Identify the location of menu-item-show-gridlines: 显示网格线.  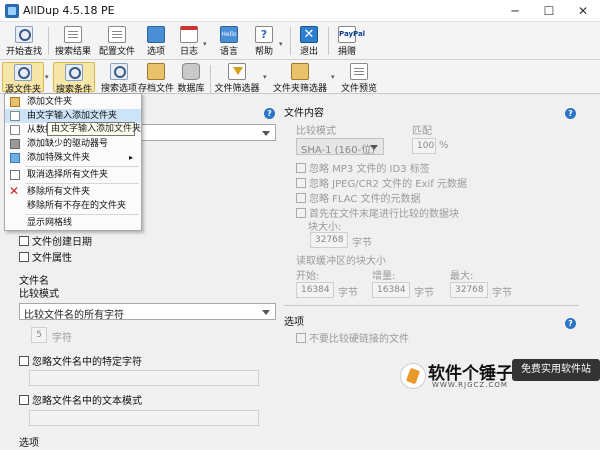
(73, 223).